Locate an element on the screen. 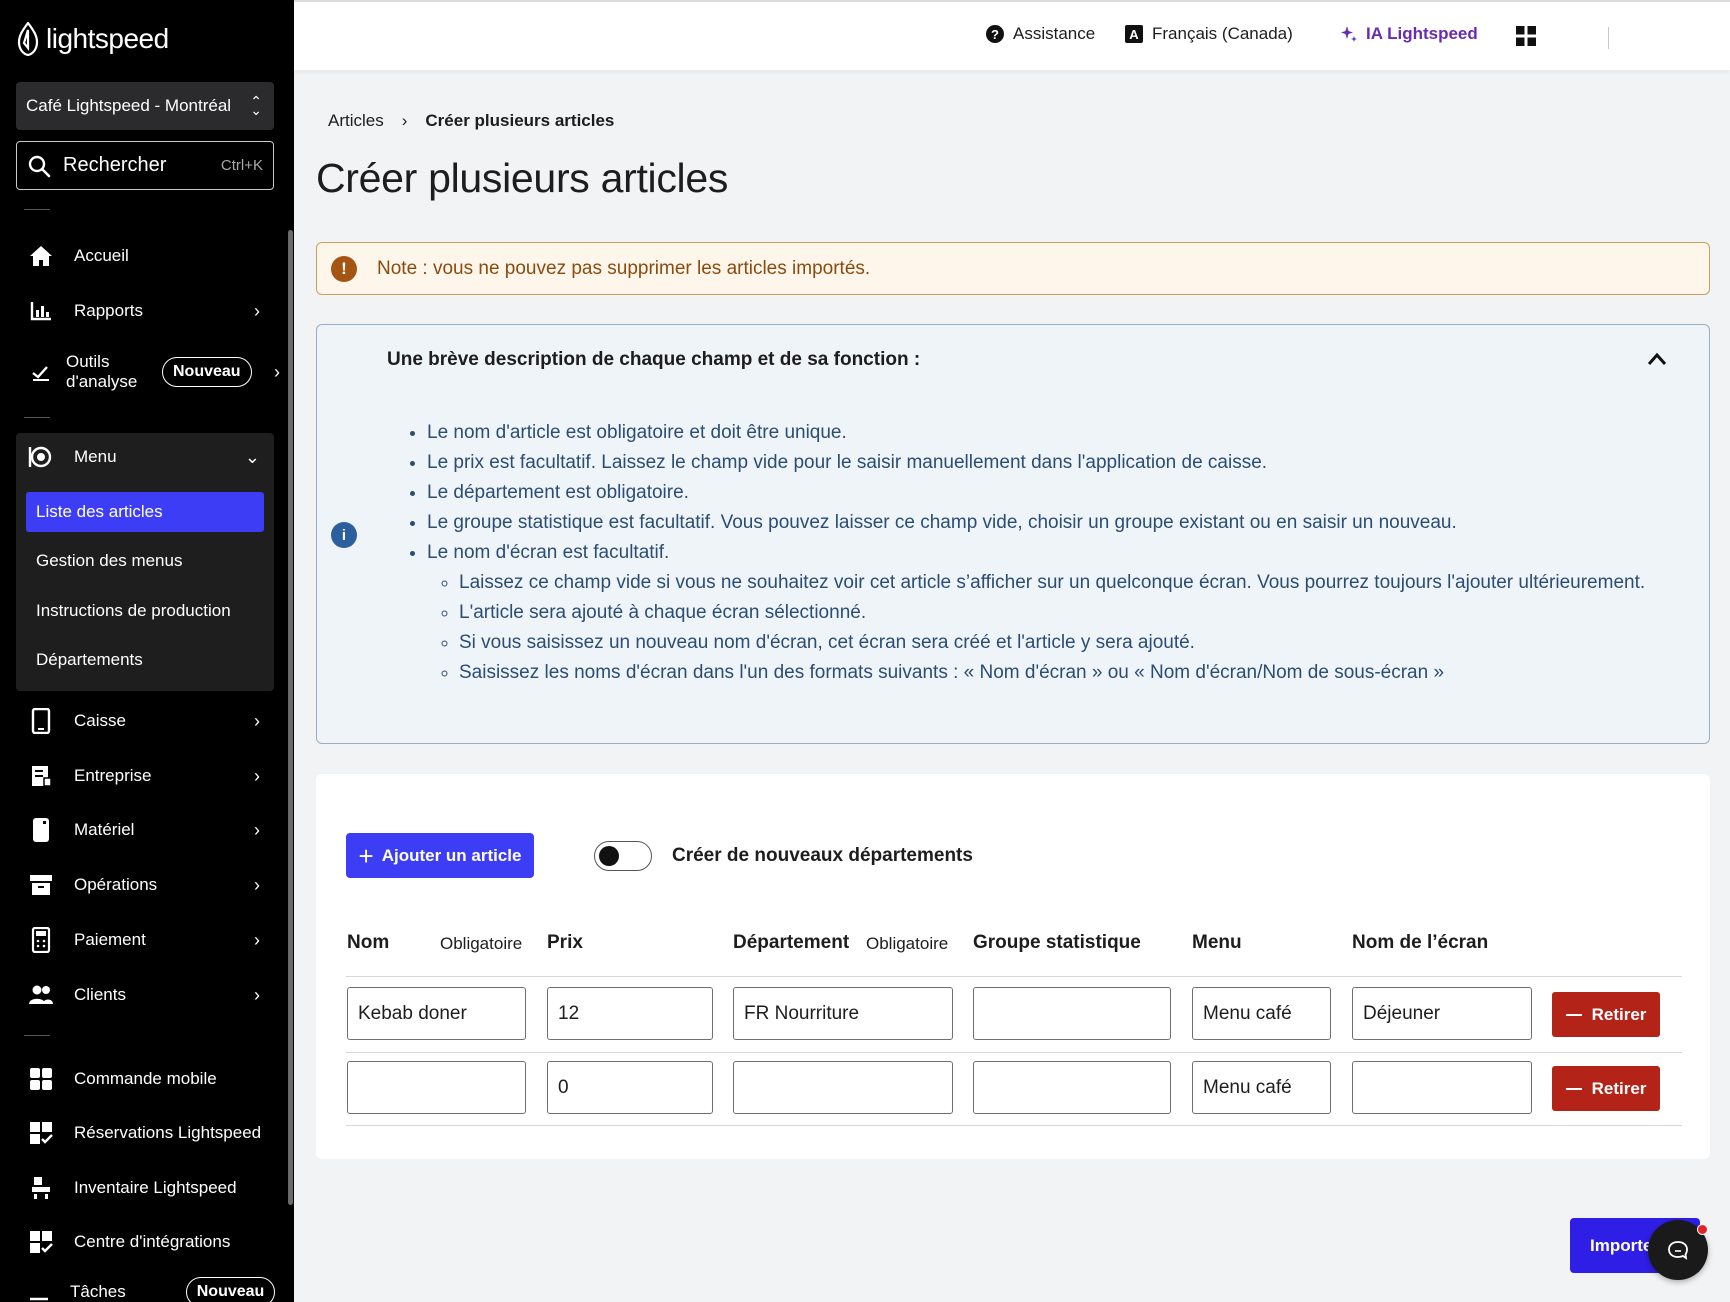  help-label: Assistance is located at coordinates (1054, 33).